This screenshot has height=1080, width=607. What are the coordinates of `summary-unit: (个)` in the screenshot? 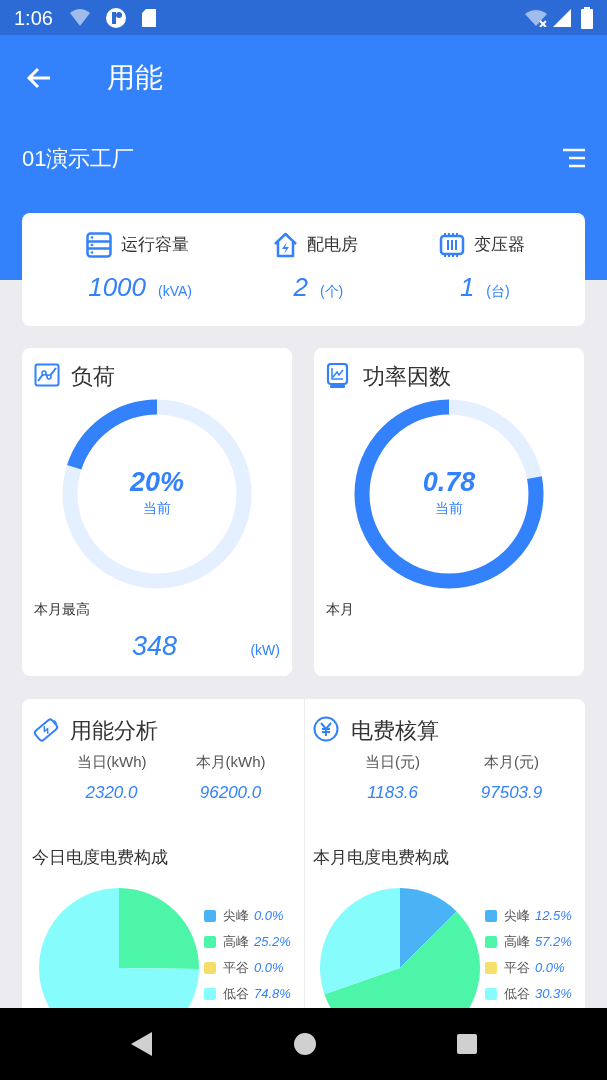 It's located at (331, 291).